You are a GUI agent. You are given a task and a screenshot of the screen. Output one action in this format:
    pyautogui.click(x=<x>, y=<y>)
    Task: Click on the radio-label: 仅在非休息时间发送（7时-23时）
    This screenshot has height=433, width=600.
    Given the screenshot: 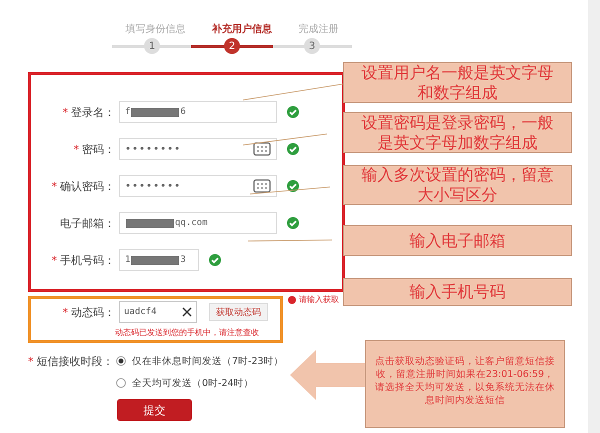 What is the action you would take?
    pyautogui.click(x=208, y=361)
    